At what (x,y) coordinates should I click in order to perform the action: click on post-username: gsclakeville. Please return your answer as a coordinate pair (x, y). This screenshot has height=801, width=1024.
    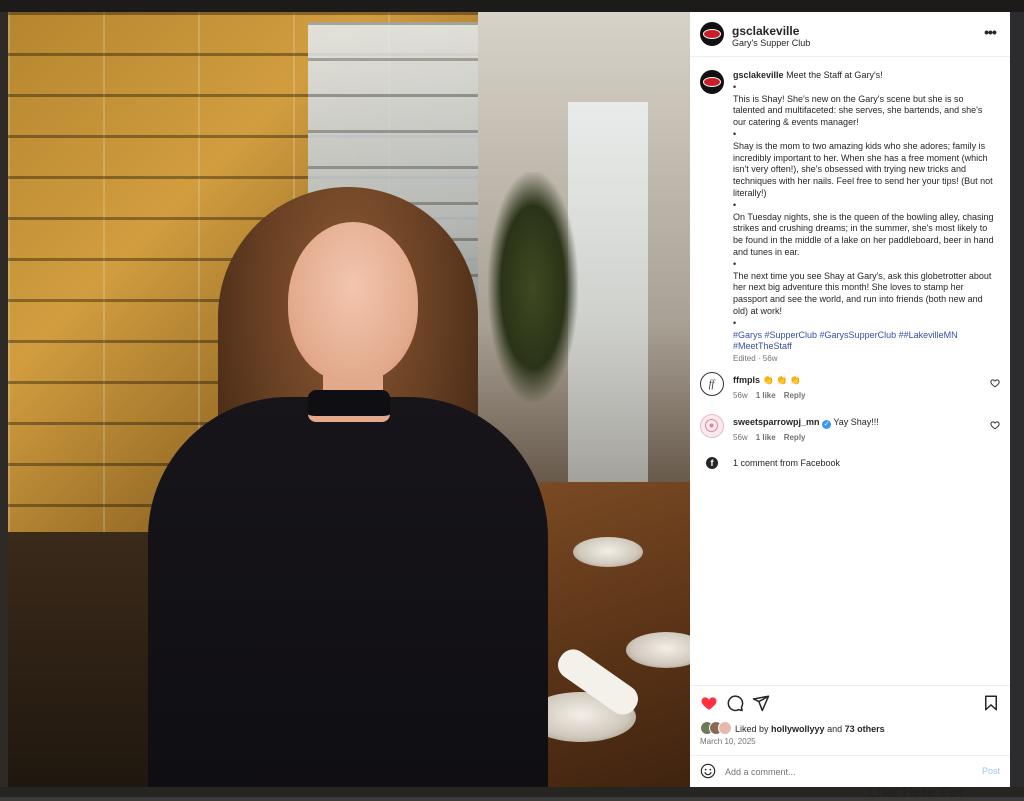
    Looking at the image, I should click on (765, 31).